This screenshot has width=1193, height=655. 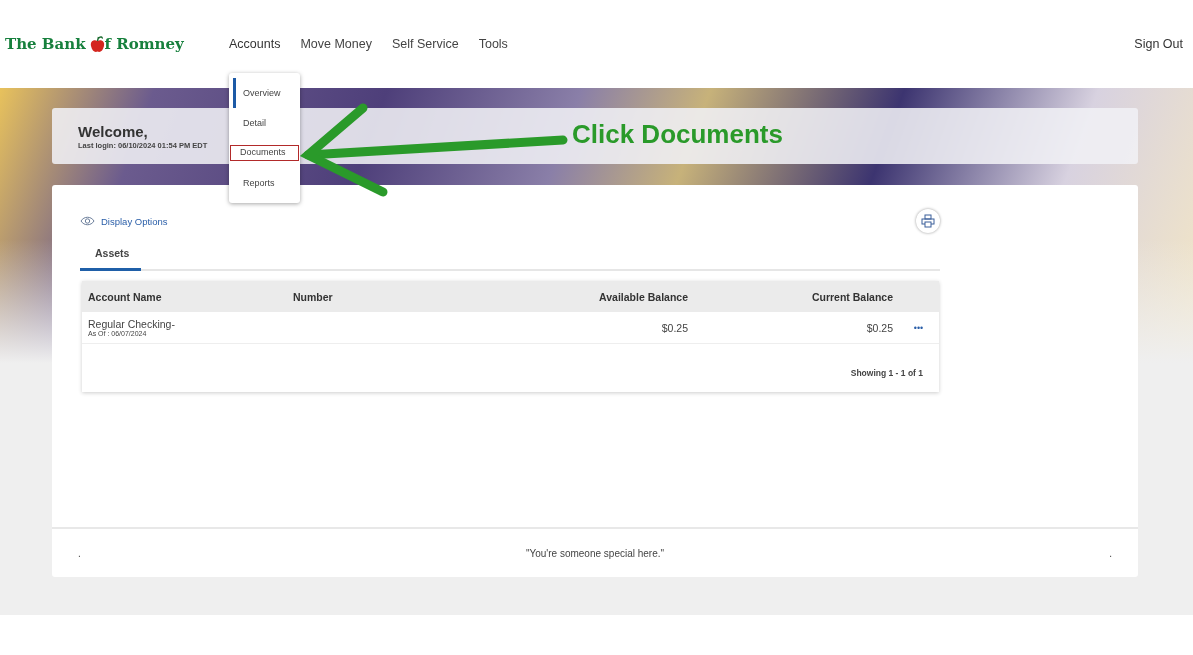 I want to click on column-header: Account Name, so click(x=125, y=296).